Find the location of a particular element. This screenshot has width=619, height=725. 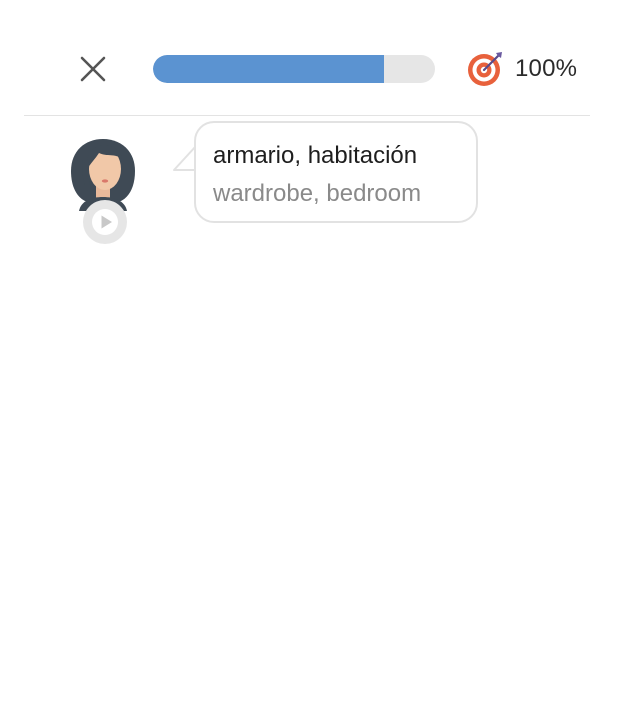

play-audio-button is located at coordinates (105, 222).